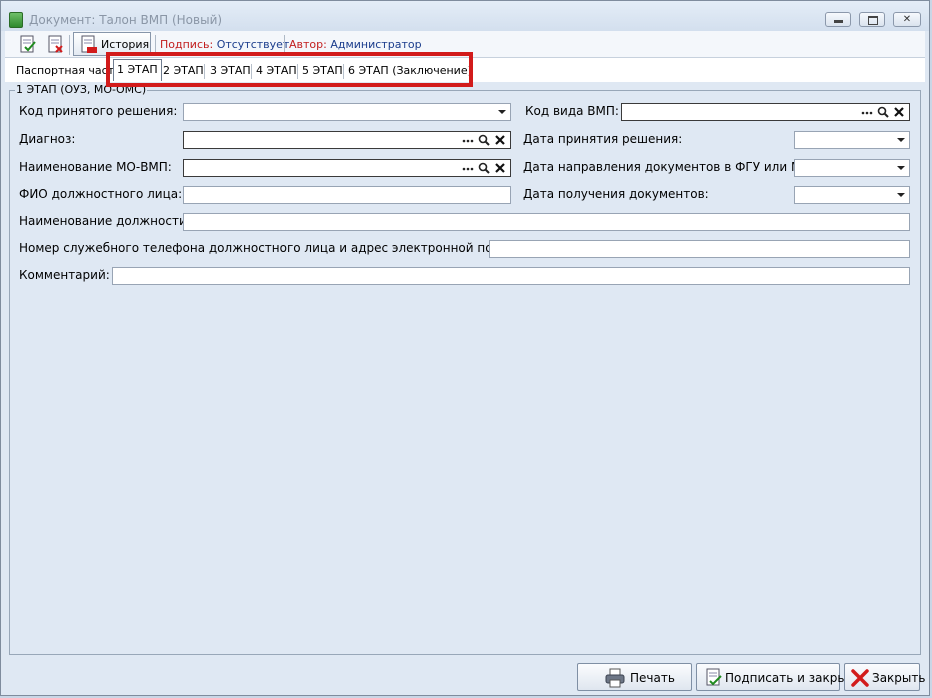  Describe the element at coordinates (125, 44) in the screenshot. I see `history-button-label: История` at that location.